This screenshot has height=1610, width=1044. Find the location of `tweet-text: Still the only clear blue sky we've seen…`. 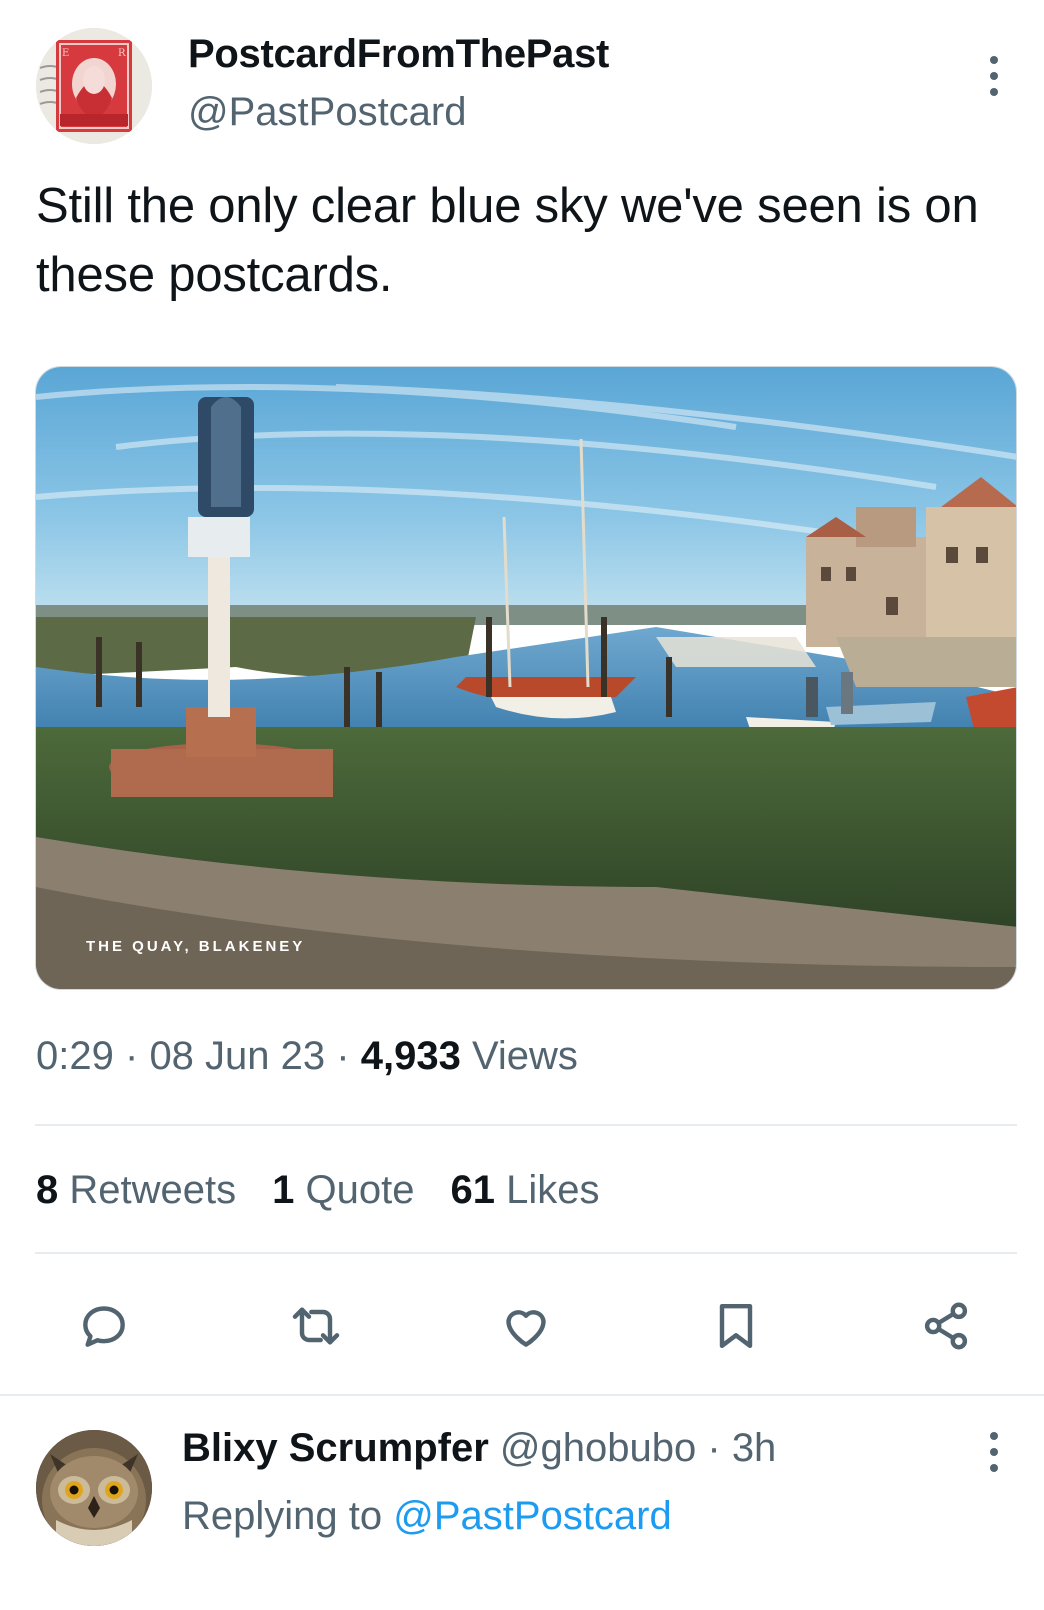

tweet-text: Still the only clear blue sky we've seen… is located at coordinates (507, 240).